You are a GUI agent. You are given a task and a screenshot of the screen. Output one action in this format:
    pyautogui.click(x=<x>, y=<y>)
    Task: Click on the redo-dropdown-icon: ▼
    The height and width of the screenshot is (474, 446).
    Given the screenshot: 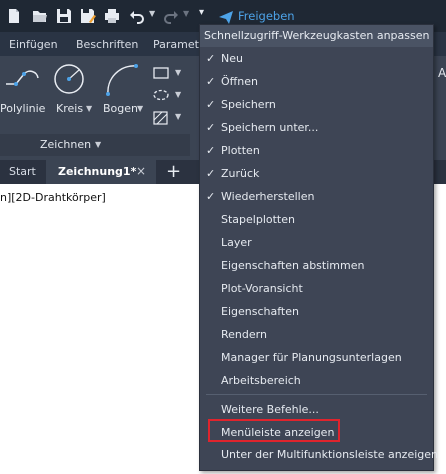 What is the action you would take?
    pyautogui.click(x=186, y=13)
    